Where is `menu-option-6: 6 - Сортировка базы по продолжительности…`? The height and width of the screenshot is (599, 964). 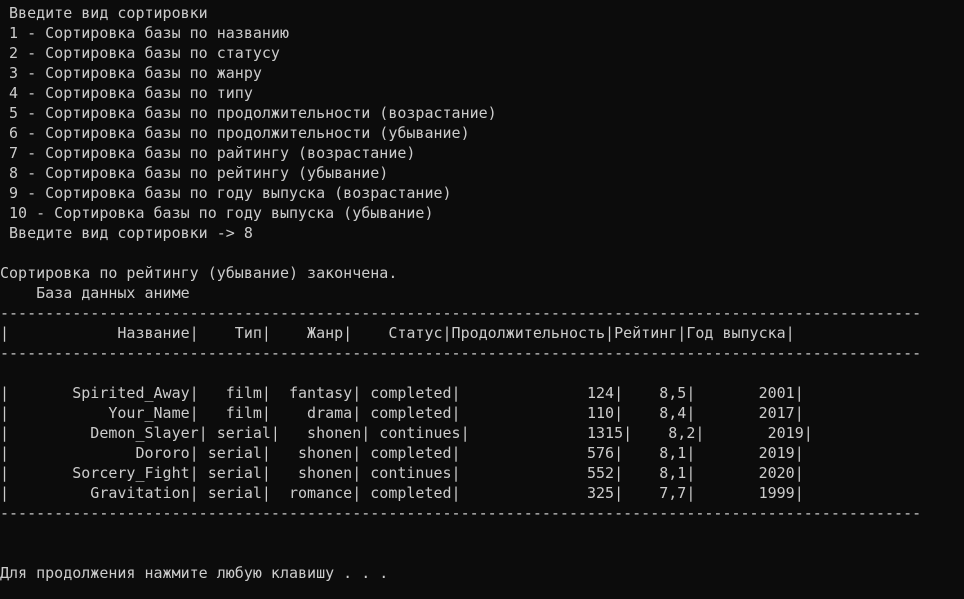 menu-option-6: 6 - Сортировка базы по продолжительности… is located at coordinates (235, 133).